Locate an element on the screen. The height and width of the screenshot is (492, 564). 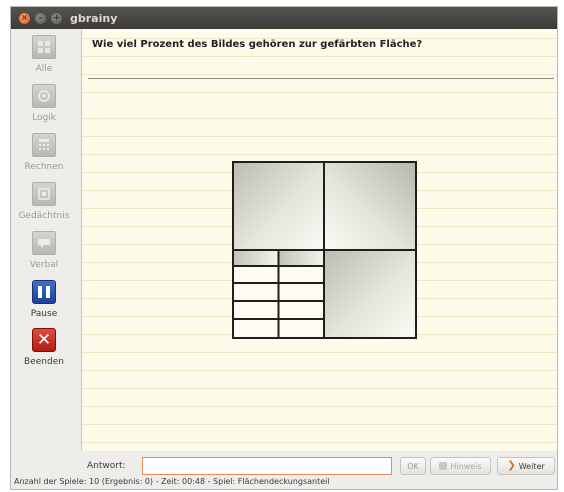
sidebar-item-label: Logik is located at coordinates (44, 118).